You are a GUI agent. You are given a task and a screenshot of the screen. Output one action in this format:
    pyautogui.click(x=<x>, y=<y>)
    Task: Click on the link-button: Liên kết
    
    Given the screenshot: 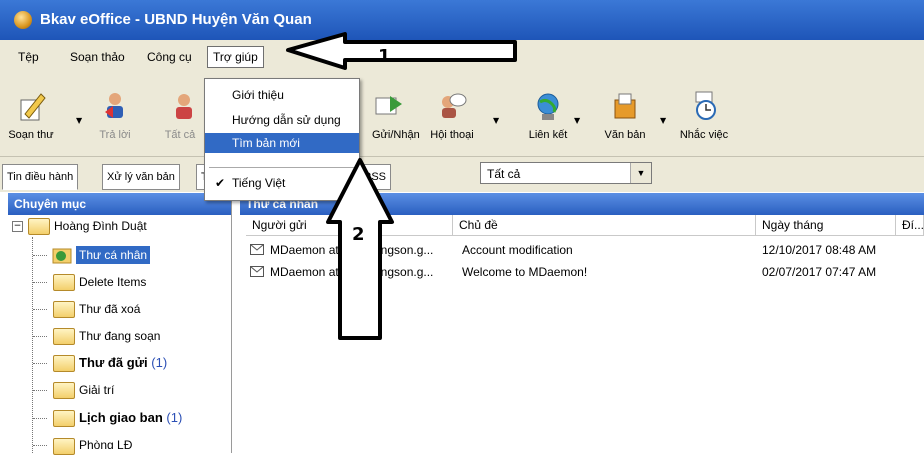 What is the action you would take?
    pyautogui.click(x=548, y=115)
    